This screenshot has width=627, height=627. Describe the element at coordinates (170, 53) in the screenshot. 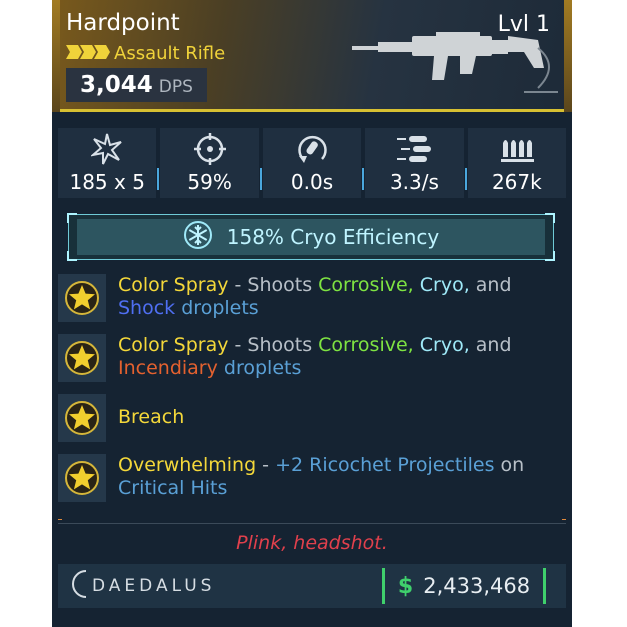

I see `weapon-type: Assault Rifle` at that location.